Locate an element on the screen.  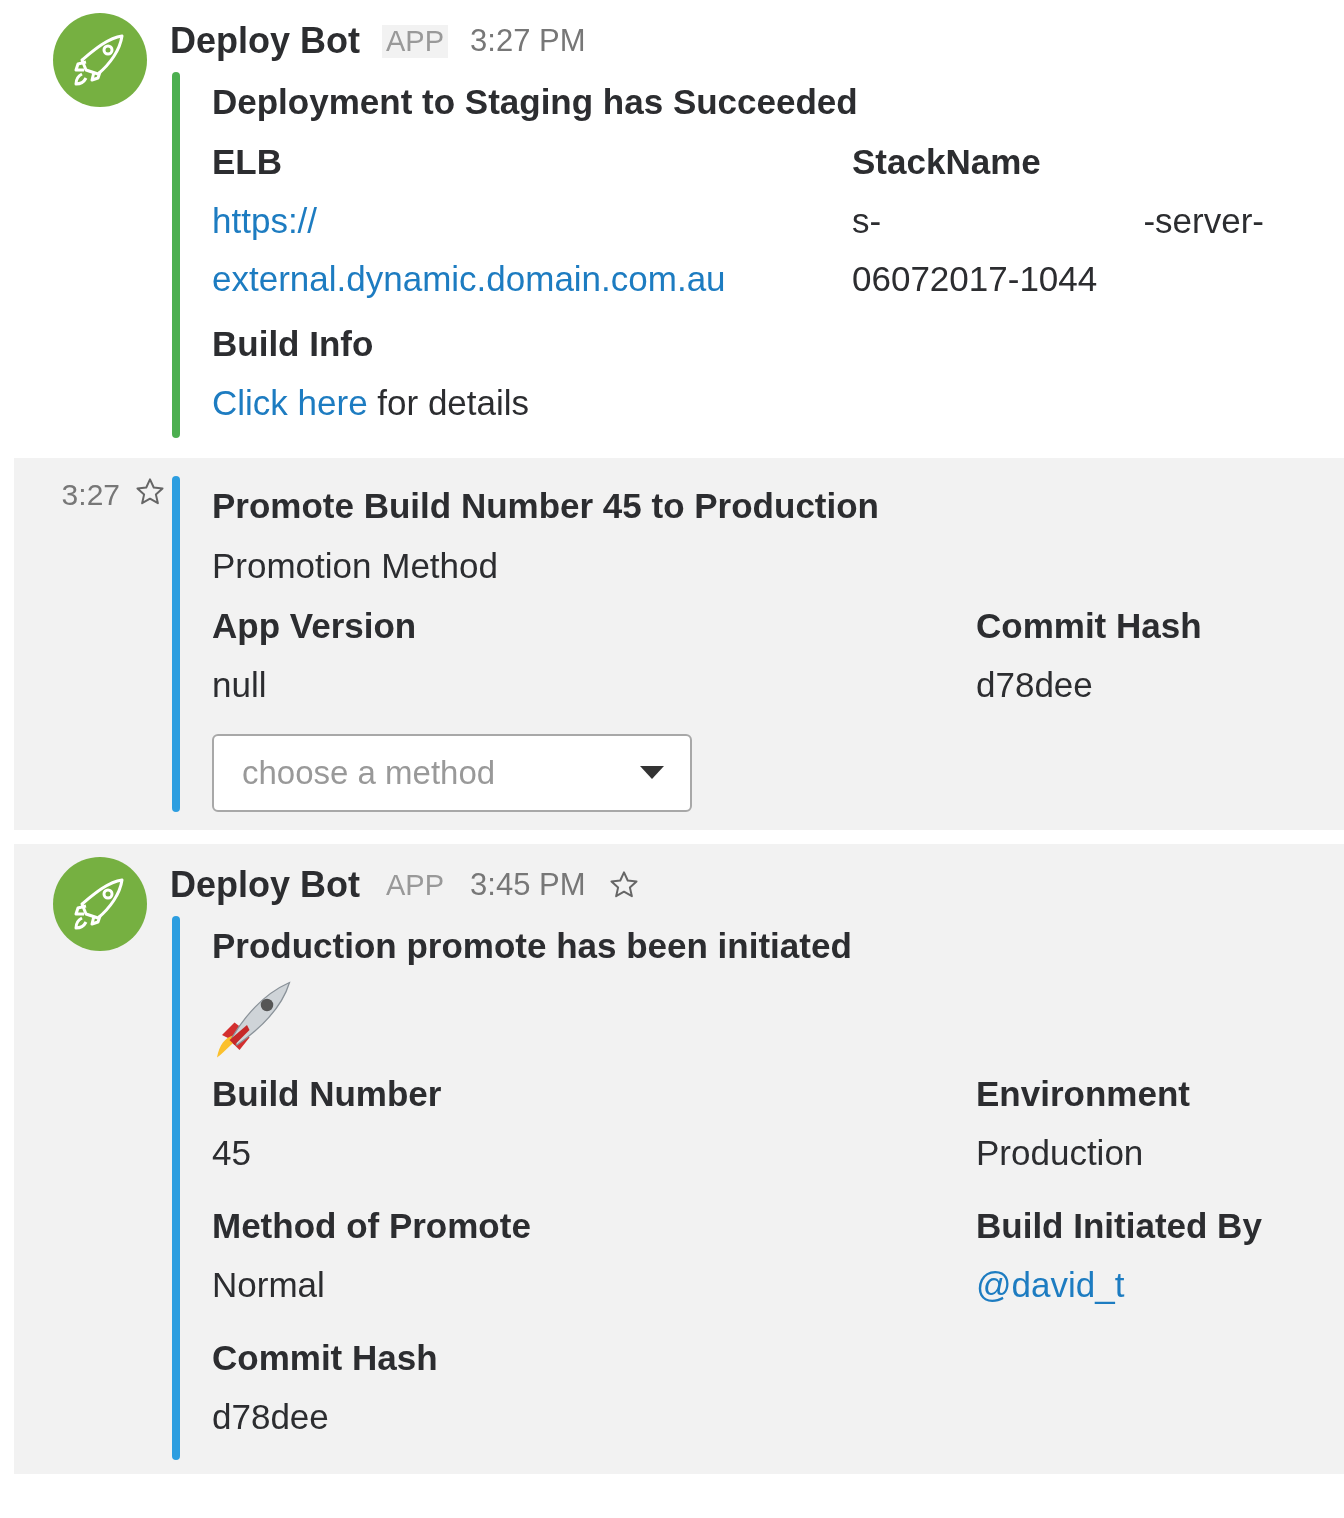
field-title: StackName is located at coordinates (947, 162).